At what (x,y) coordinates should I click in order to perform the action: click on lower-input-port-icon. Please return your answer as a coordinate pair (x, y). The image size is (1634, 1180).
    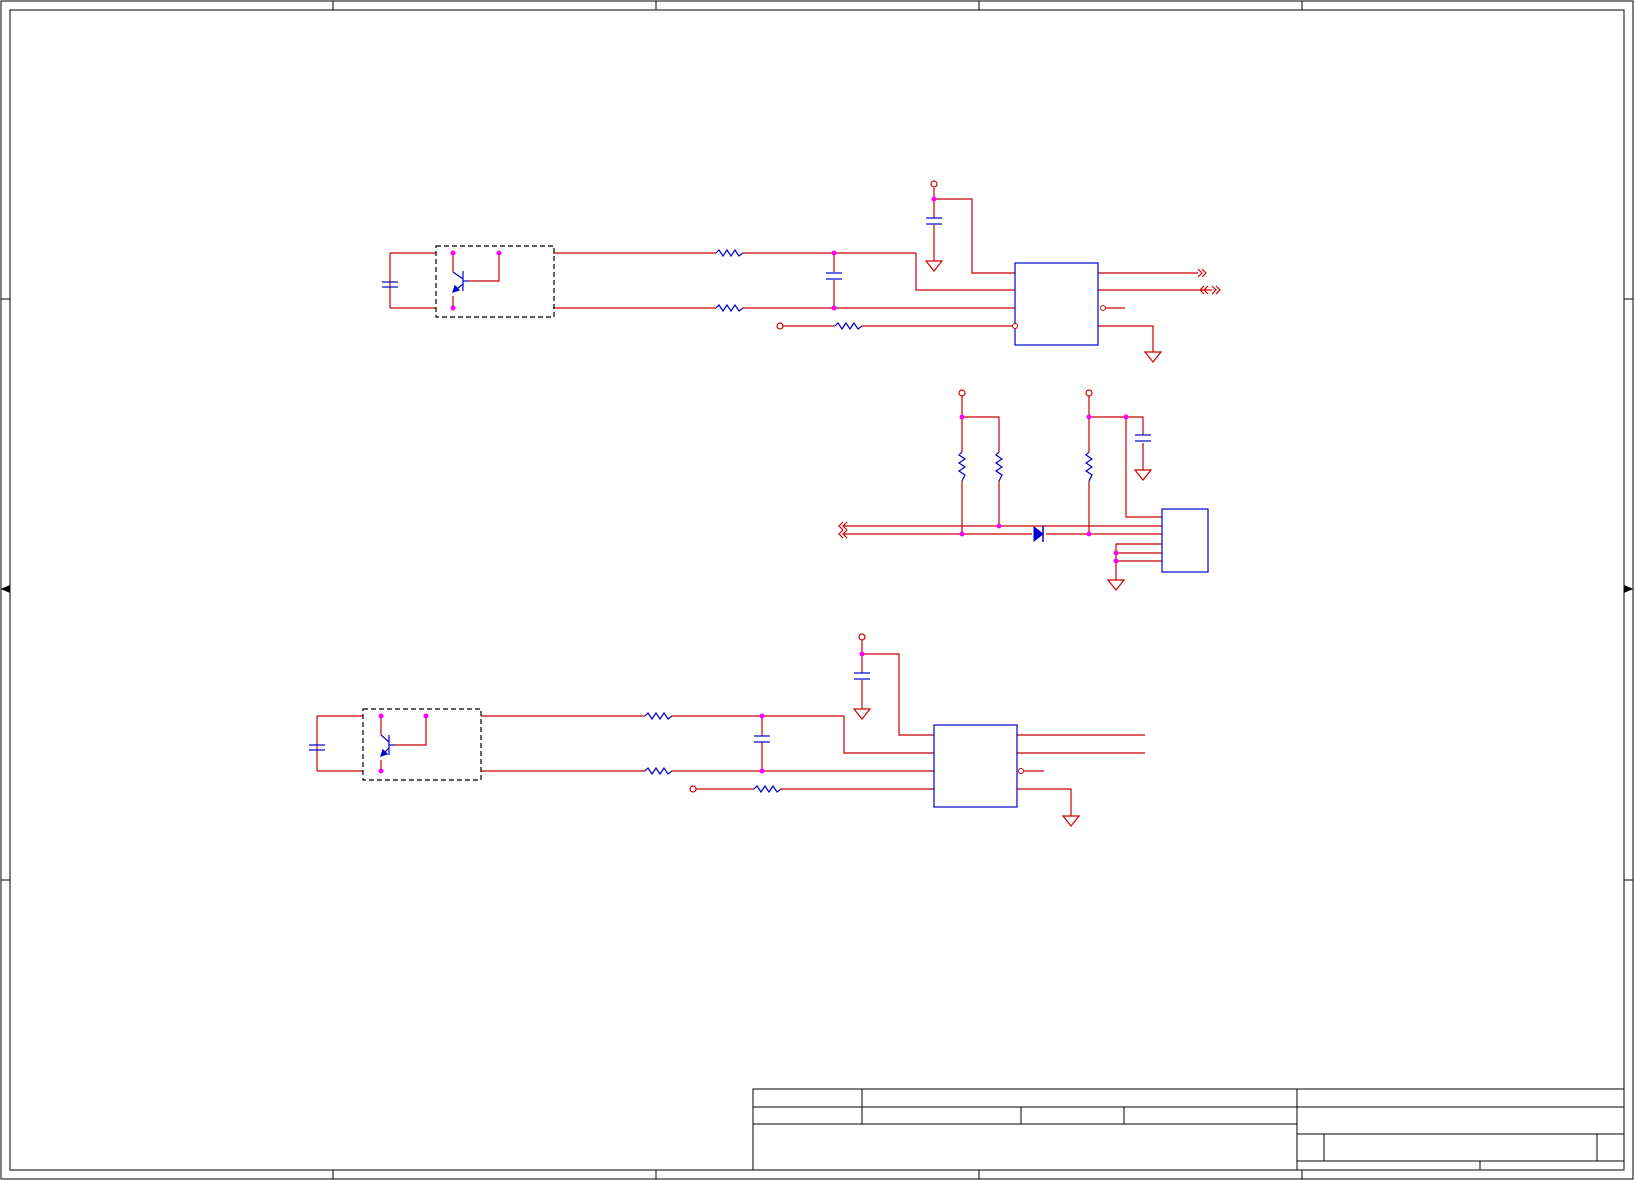
    Looking at the image, I should click on (693, 789).